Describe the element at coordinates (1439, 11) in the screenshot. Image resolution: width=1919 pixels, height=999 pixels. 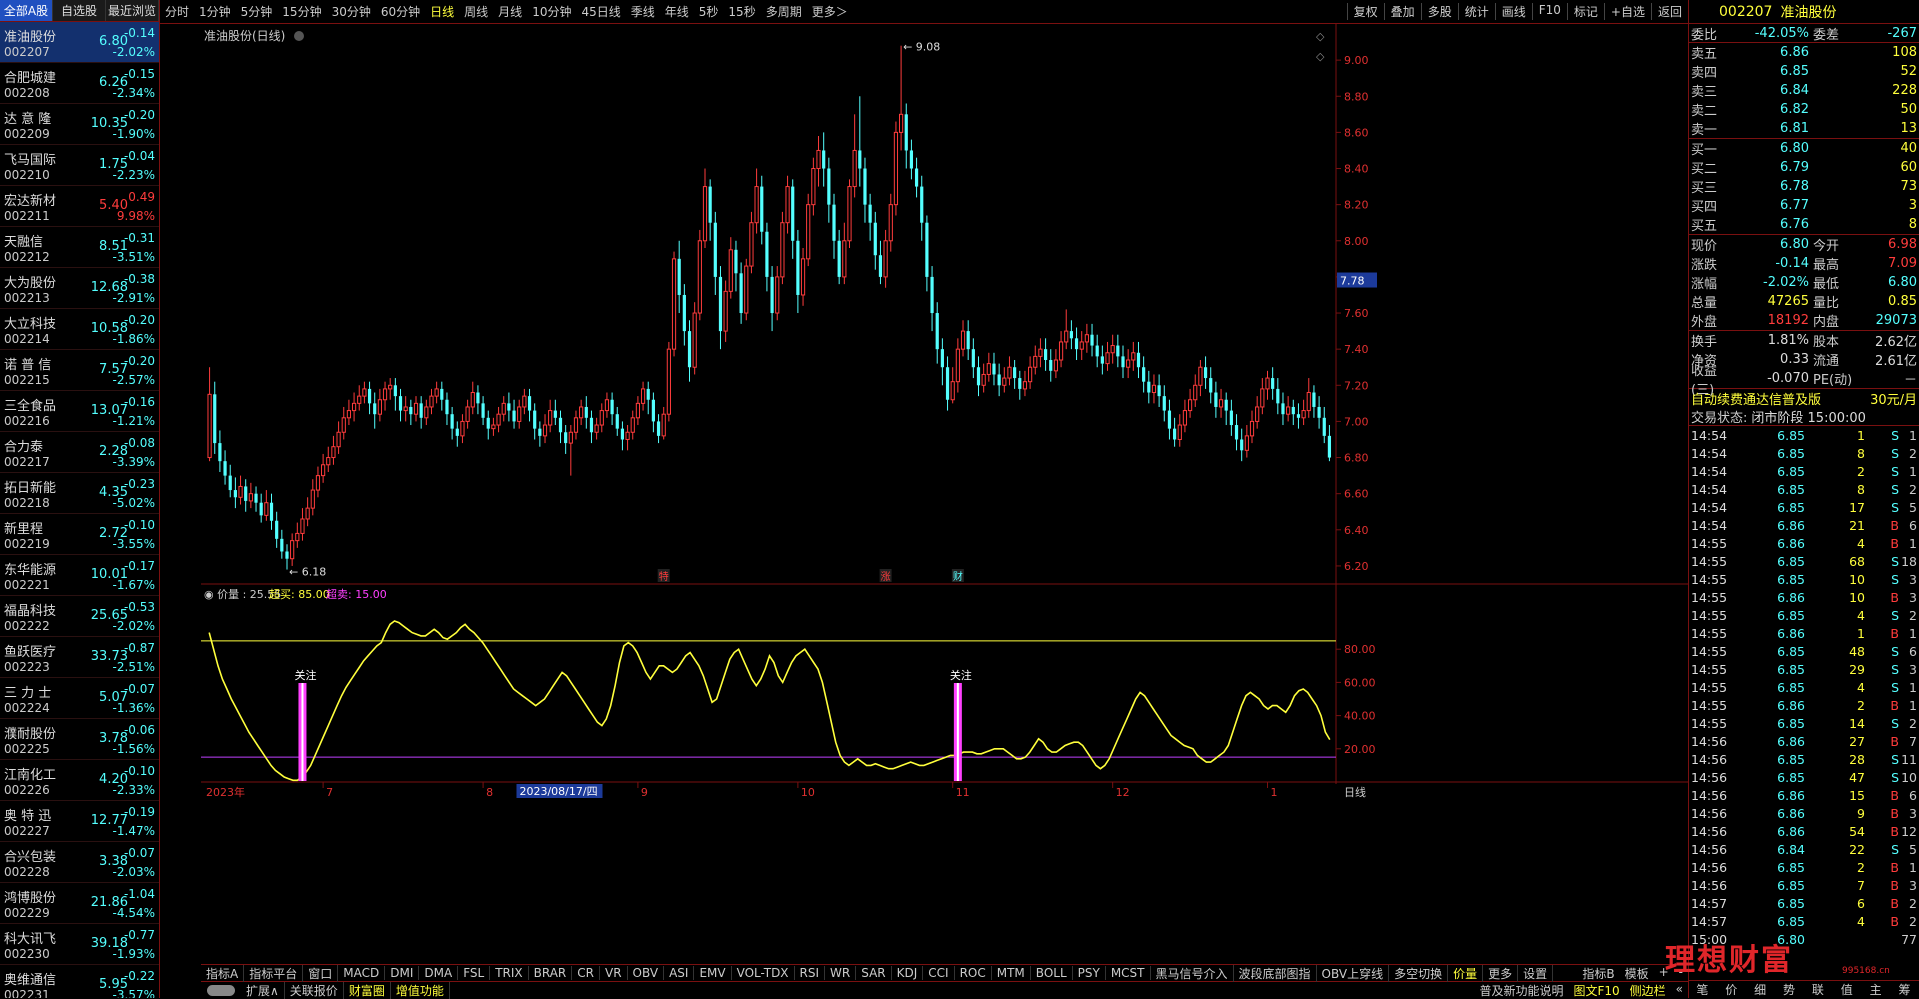
I see `toolbar-button: 多股` at that location.